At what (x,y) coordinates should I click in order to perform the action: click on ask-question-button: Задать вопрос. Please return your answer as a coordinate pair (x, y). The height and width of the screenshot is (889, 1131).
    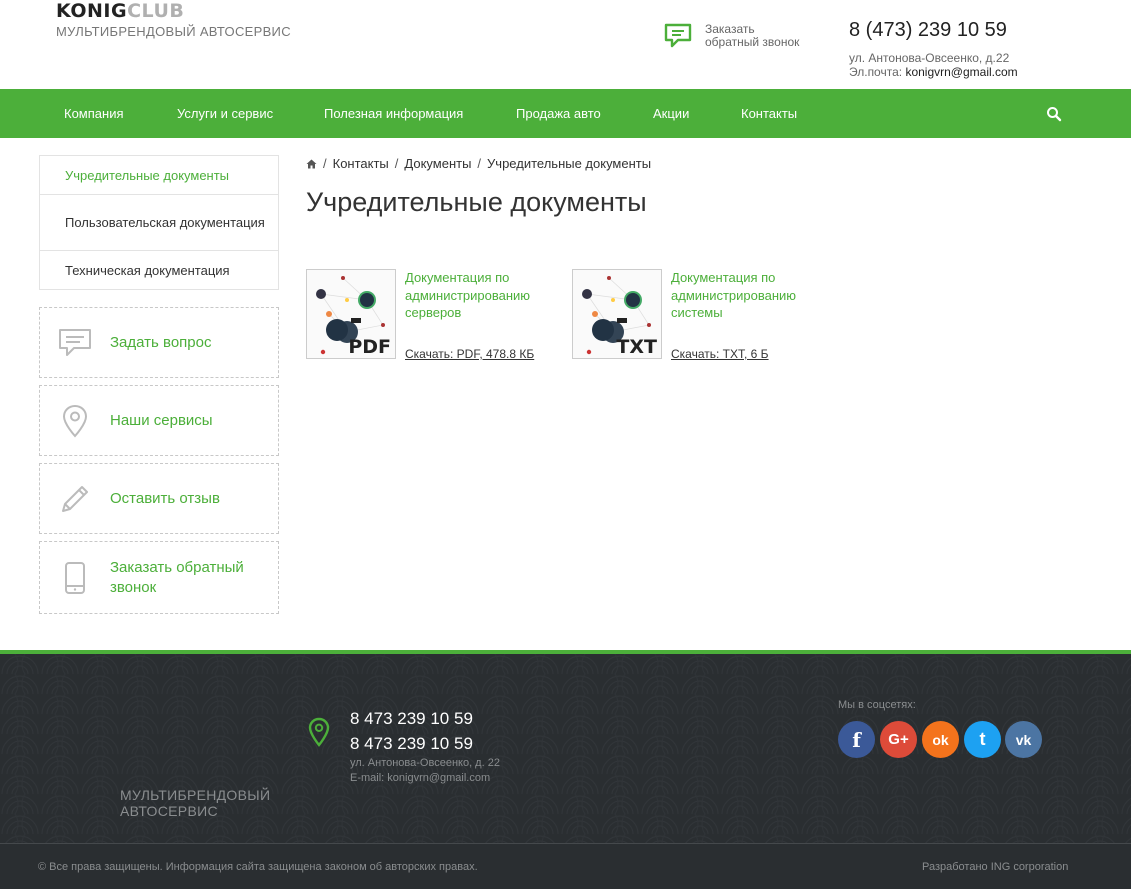
    Looking at the image, I should click on (159, 342).